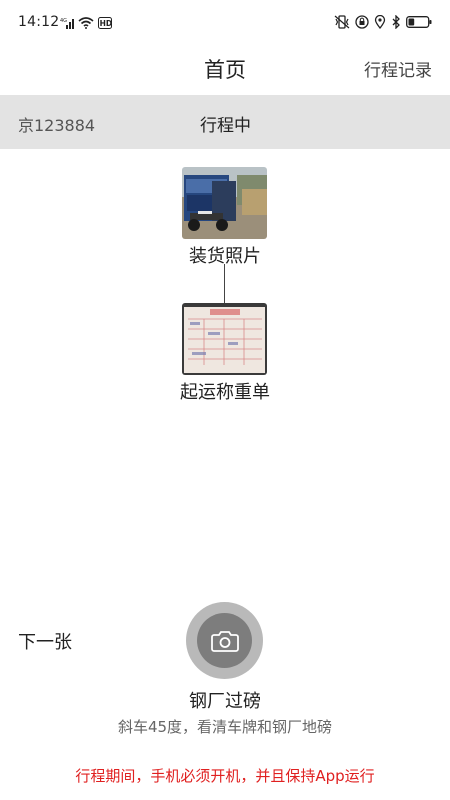 This screenshot has height=800, width=450. I want to click on trip-status: 行程中, so click(225, 126).